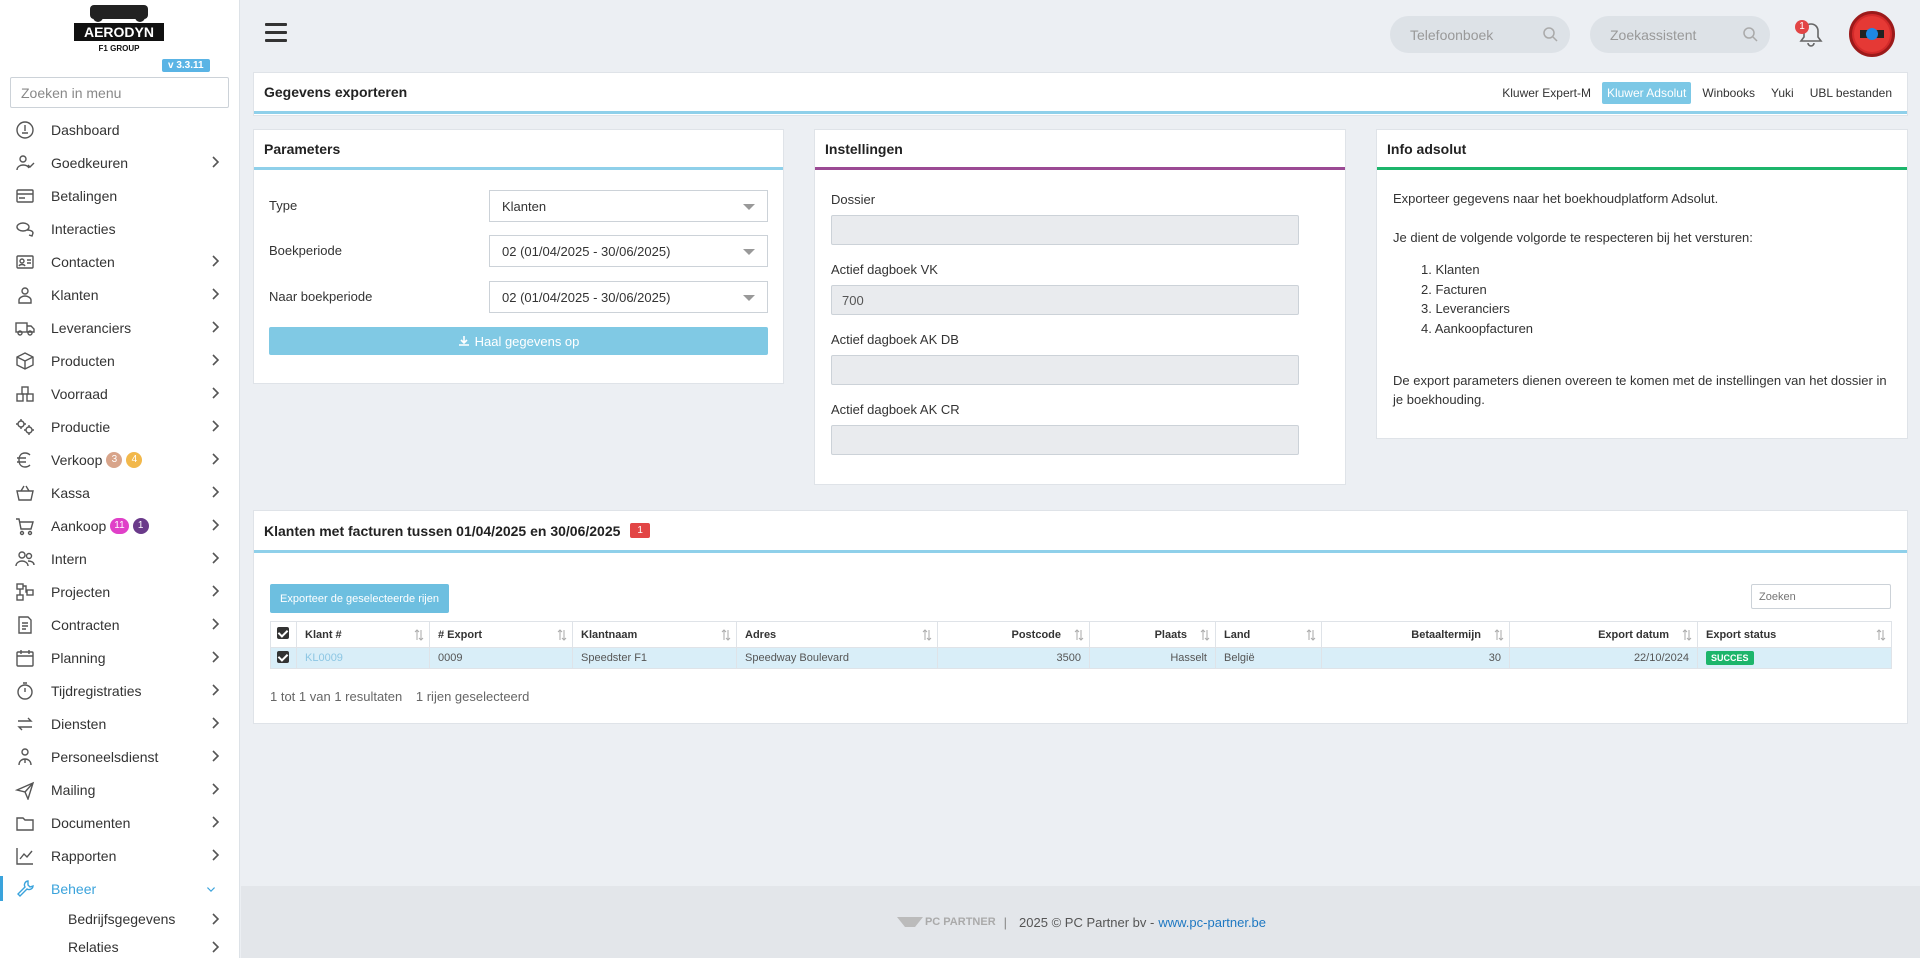 The image size is (1920, 958). What do you see at coordinates (119, 888) in the screenshot?
I see `sidebar-item-beheer: Beheer` at bounding box center [119, 888].